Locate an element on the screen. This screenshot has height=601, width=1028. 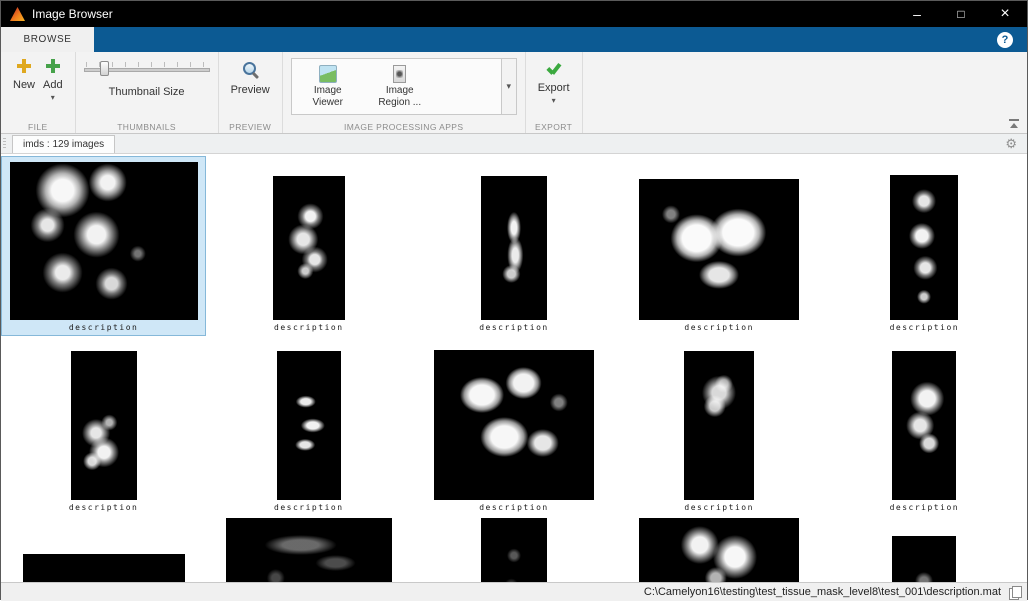
matlab-logo-icon is located at coordinates (17, 14).